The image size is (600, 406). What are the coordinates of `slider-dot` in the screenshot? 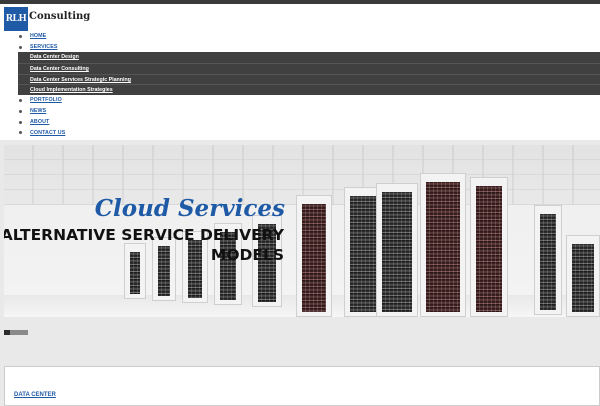 It's located at (25, 332).